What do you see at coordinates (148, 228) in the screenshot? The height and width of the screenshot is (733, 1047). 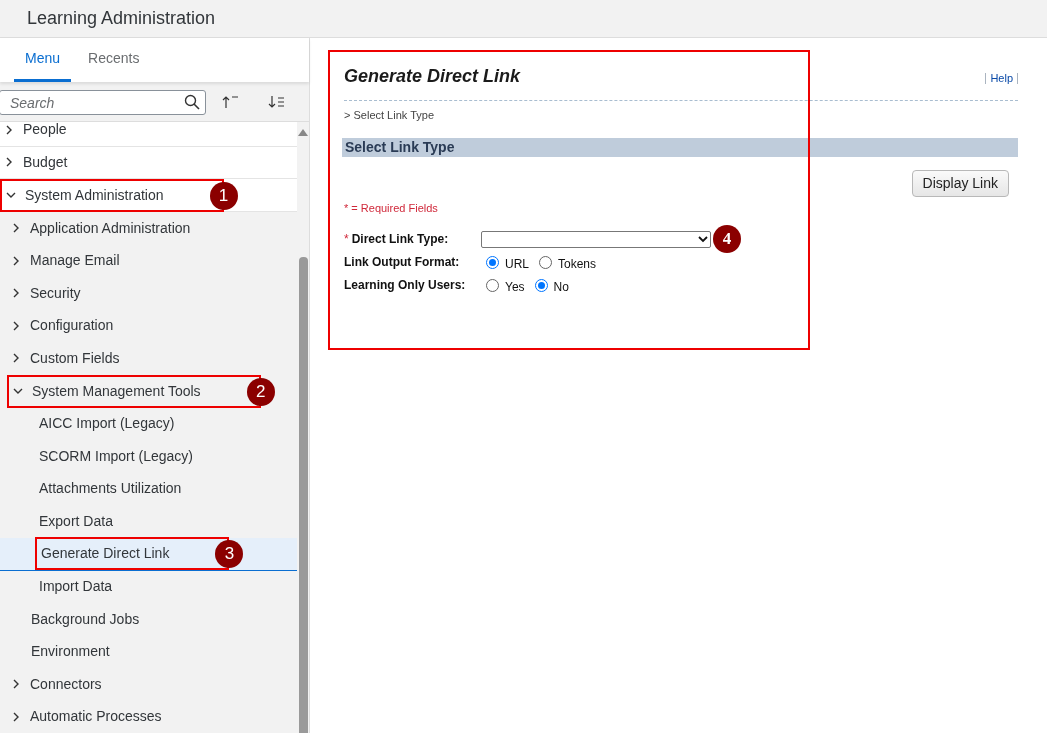 I see `tree-item: Application Administration` at bounding box center [148, 228].